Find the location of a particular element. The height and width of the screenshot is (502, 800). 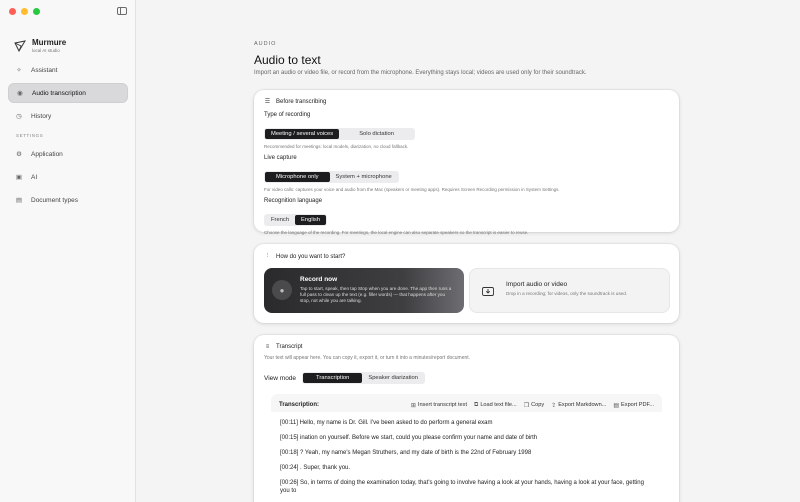

close-window-button is located at coordinates (12, 11).